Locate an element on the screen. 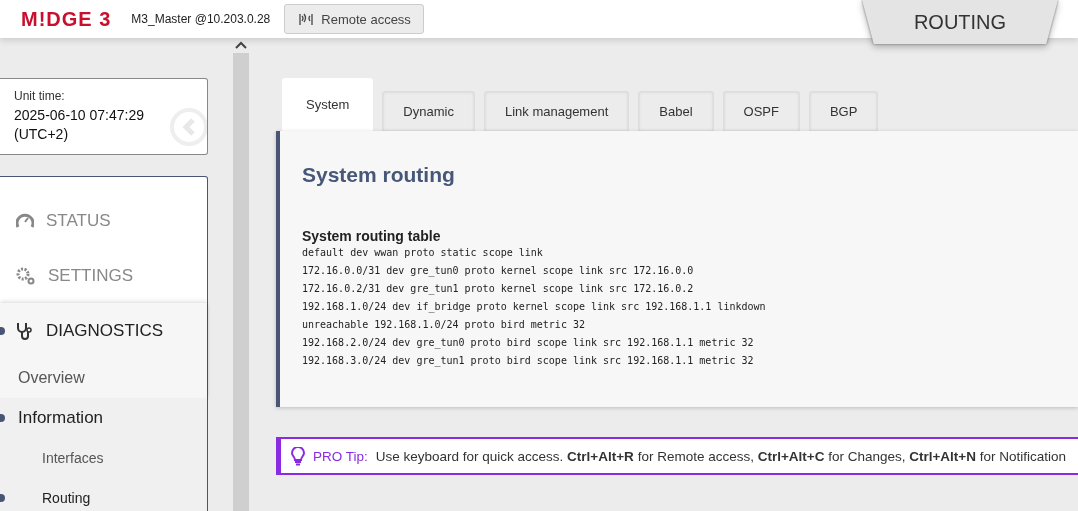 Image resolution: width=1078 pixels, height=511 pixels. route-line: 192.168.3.0/24 dev gre_tun1 proto bird scope link src 192.168.1.1 metric 32 is located at coordinates (528, 361).